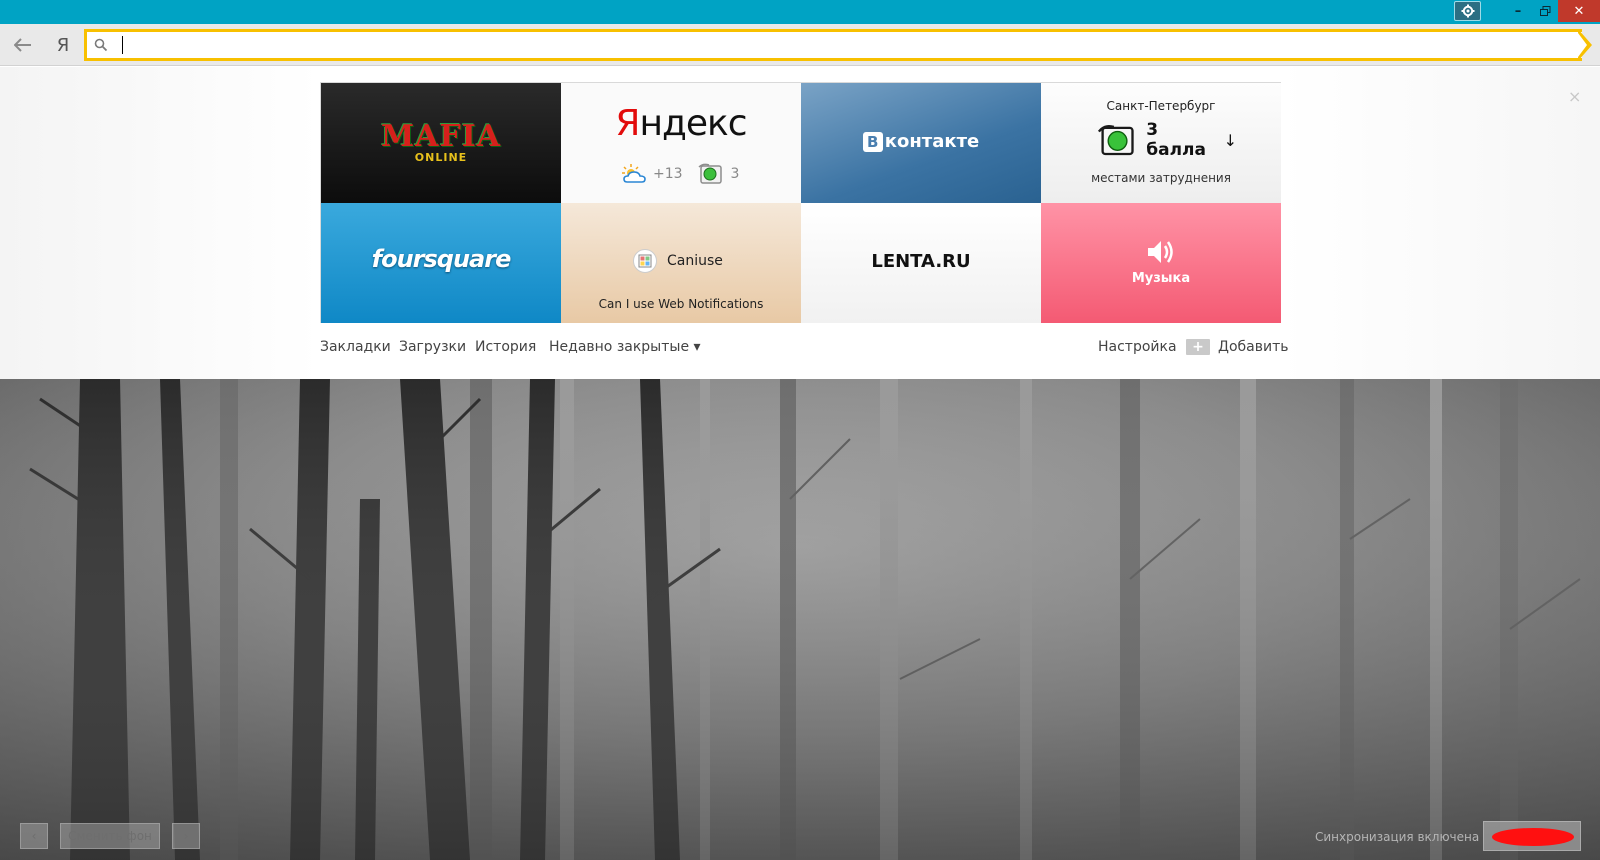  Describe the element at coordinates (932, 141) in the screenshot. I see `vk-logo-text: контакте` at that location.